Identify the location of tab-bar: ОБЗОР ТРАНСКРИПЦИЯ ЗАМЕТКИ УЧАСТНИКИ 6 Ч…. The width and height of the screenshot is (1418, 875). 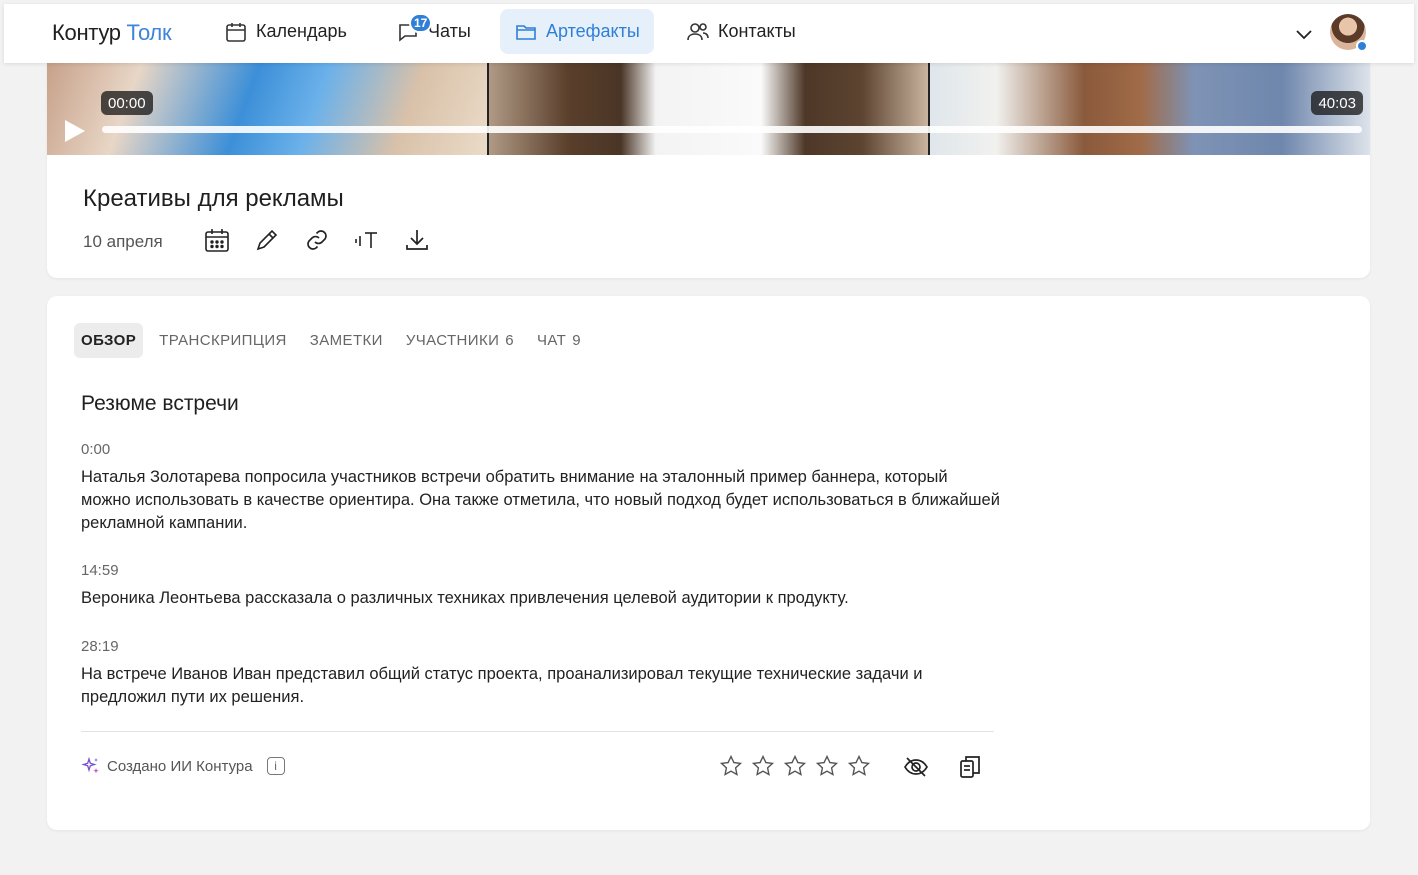
(335, 340).